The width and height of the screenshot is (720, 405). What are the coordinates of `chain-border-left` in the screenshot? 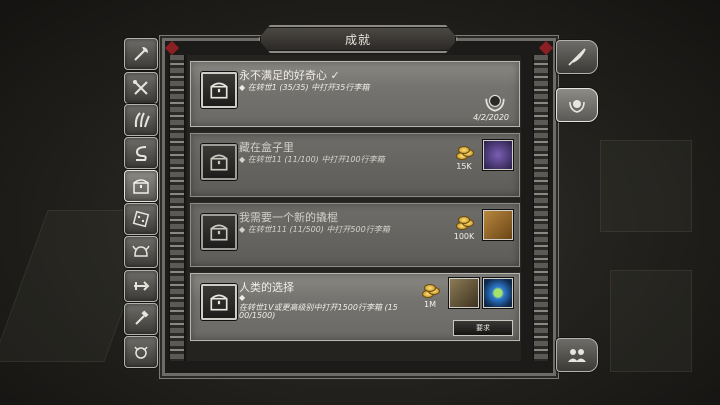 It's located at (177, 208).